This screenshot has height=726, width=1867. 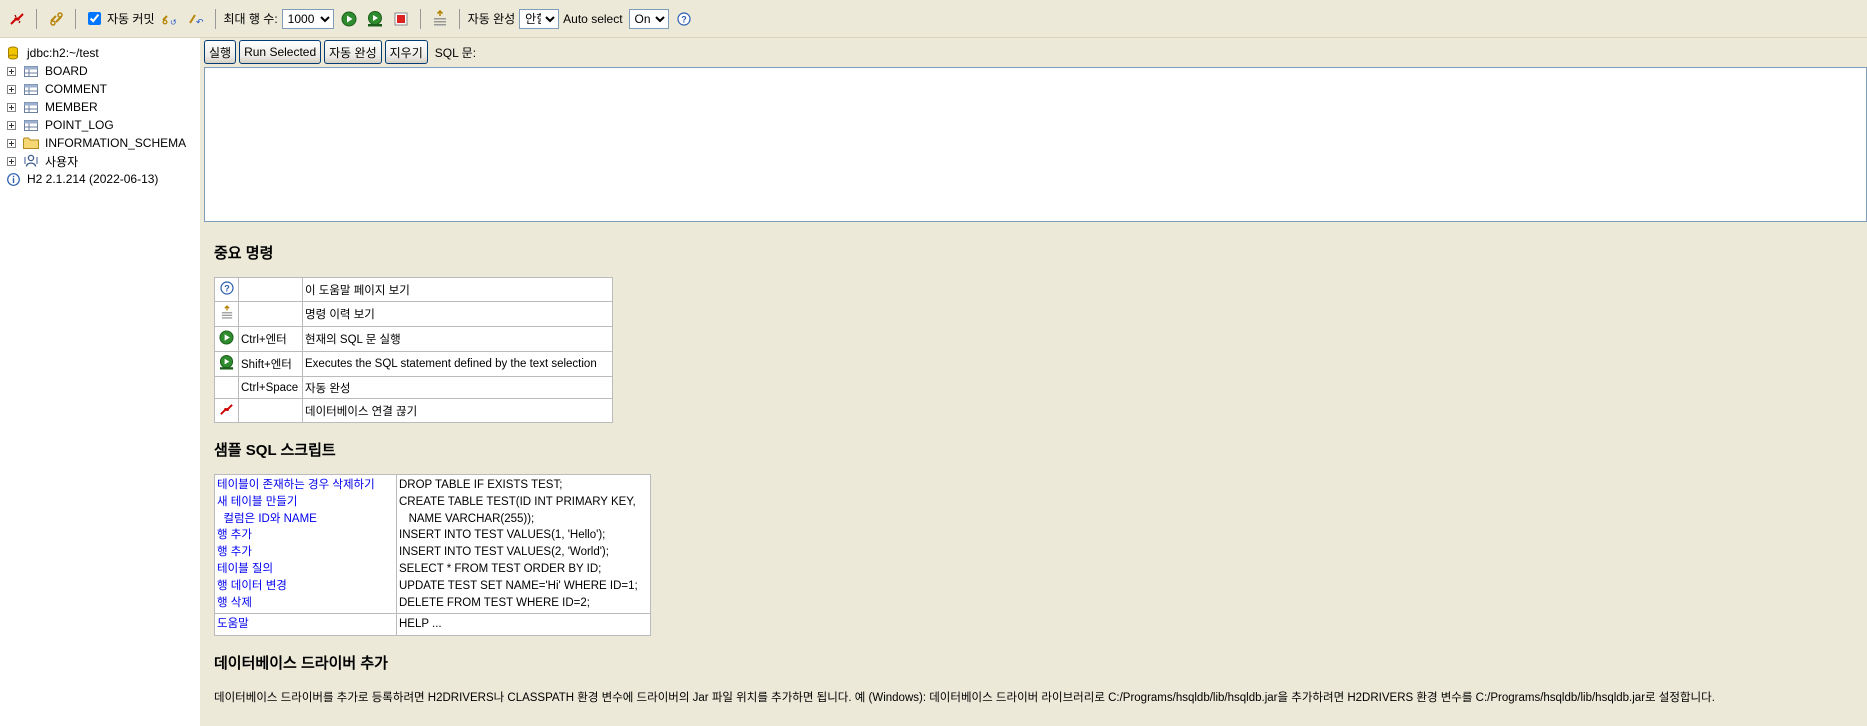 What do you see at coordinates (17, 19) in the screenshot?
I see `disconnect-icon` at bounding box center [17, 19].